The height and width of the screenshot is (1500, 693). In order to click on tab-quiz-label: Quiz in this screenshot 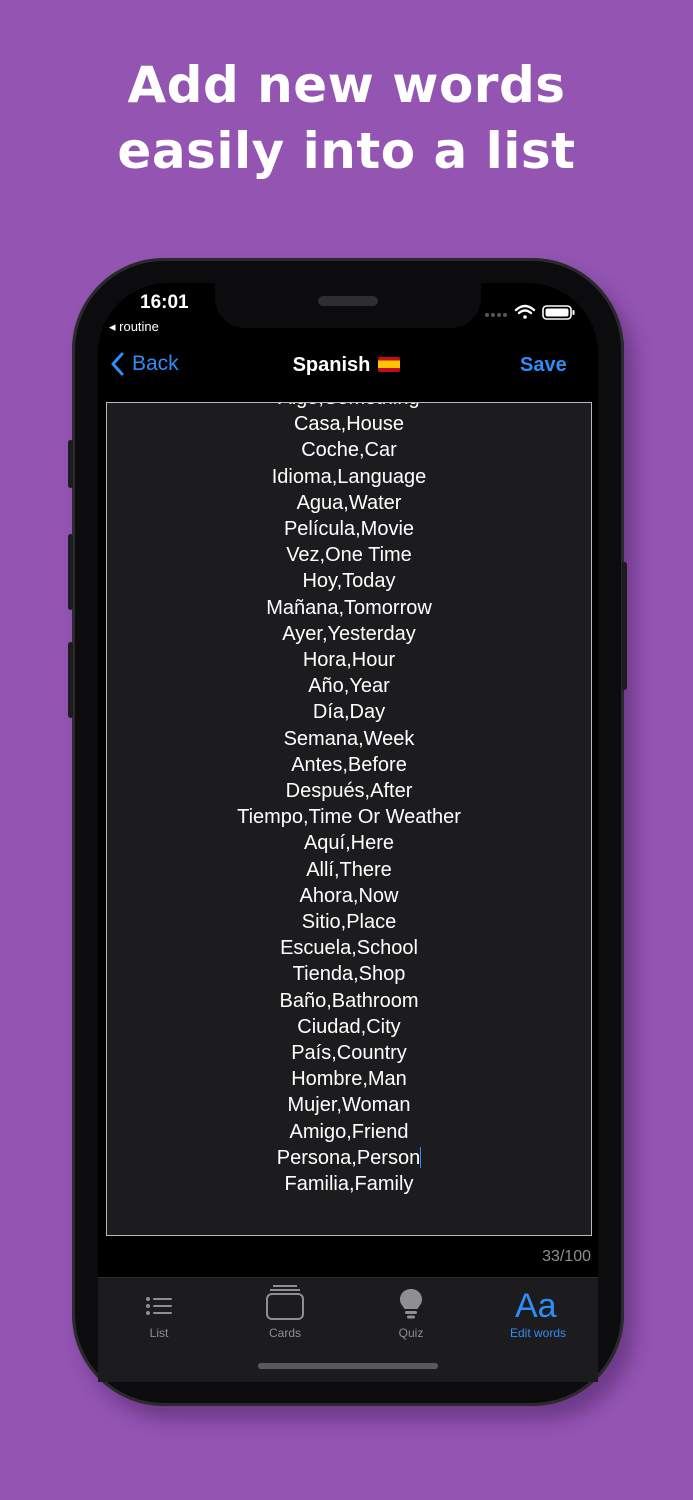, I will do `click(411, 1333)`.